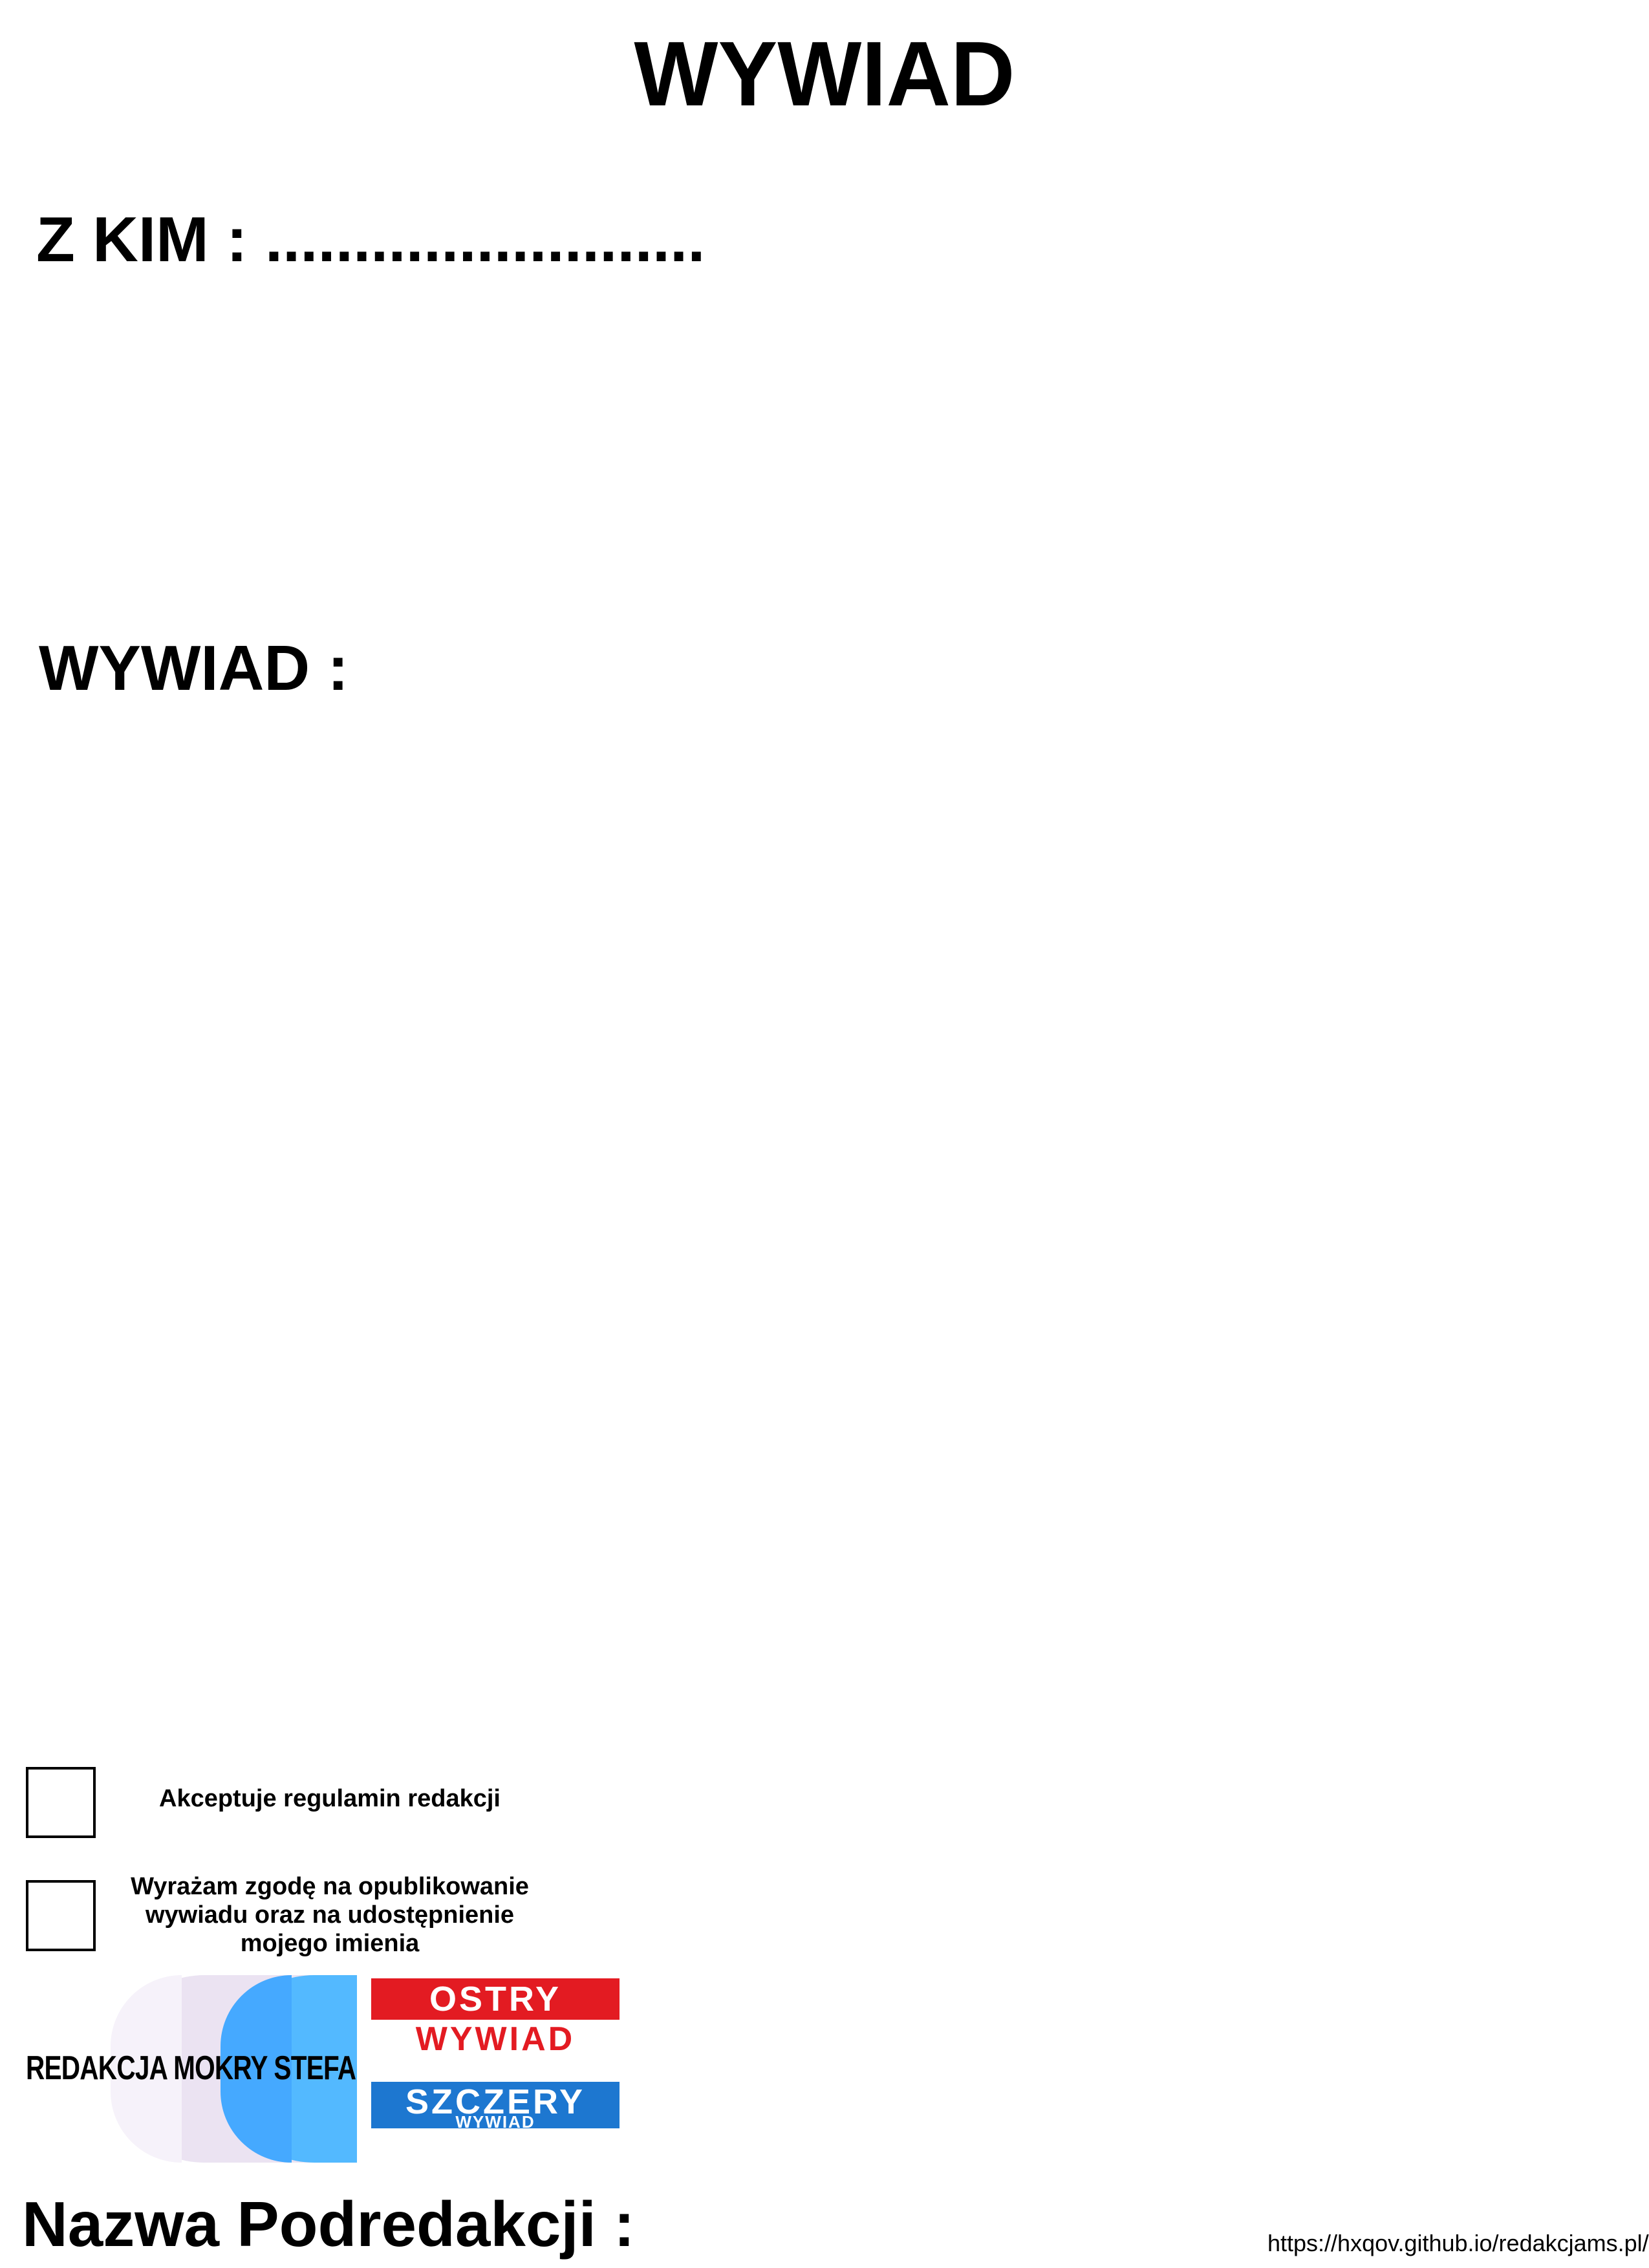 Image resolution: width=1649 pixels, height=2268 pixels. What do you see at coordinates (1458, 2243) in the screenshot?
I see `footer-url: https://hxqov.github.io/redakcjams.pl/` at bounding box center [1458, 2243].